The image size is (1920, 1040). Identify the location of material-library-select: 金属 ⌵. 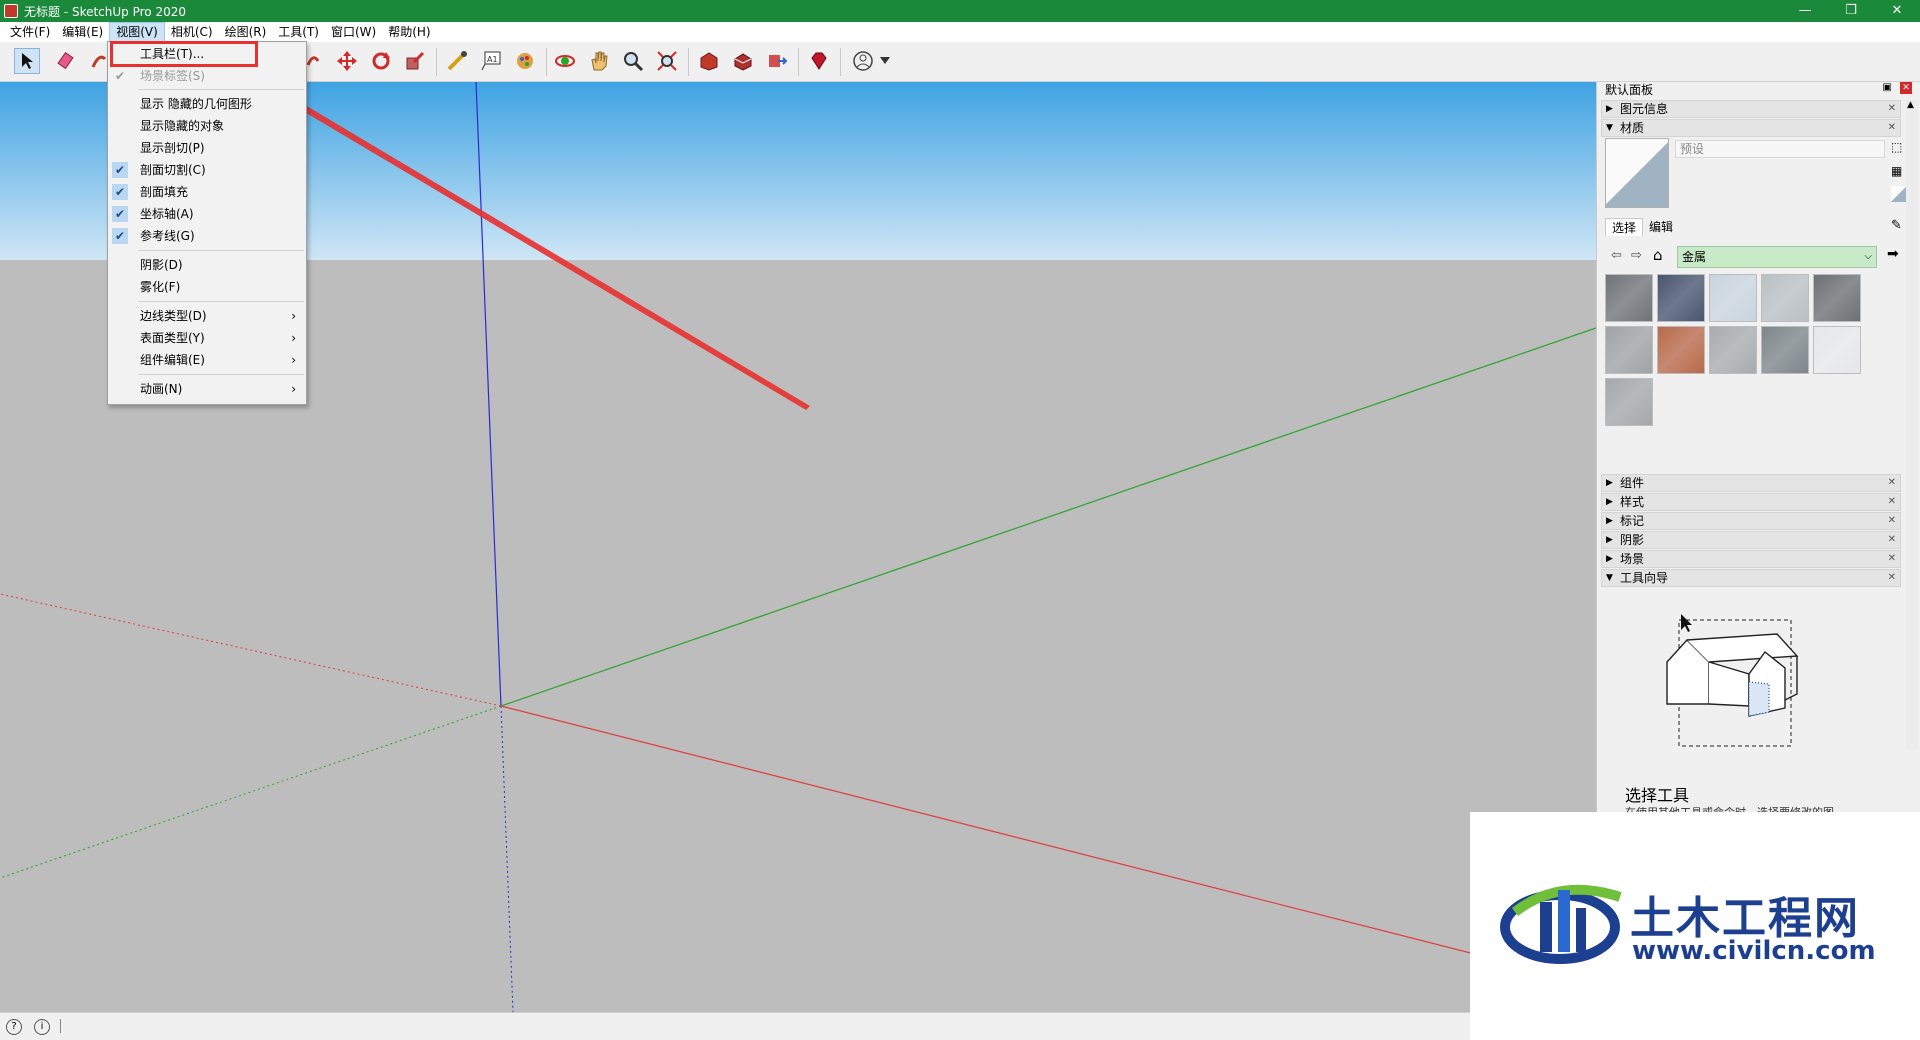
(1777, 257).